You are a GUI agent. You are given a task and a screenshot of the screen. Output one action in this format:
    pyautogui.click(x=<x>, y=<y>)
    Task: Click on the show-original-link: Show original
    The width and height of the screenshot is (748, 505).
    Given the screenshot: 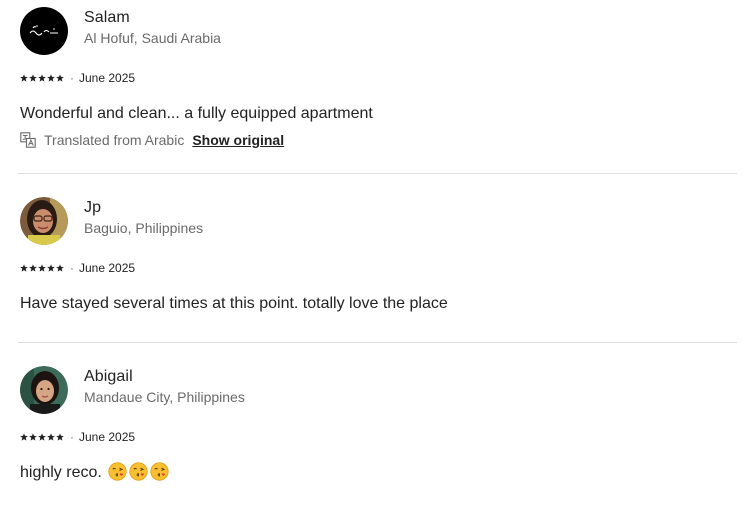 What is the action you would take?
    pyautogui.click(x=238, y=140)
    